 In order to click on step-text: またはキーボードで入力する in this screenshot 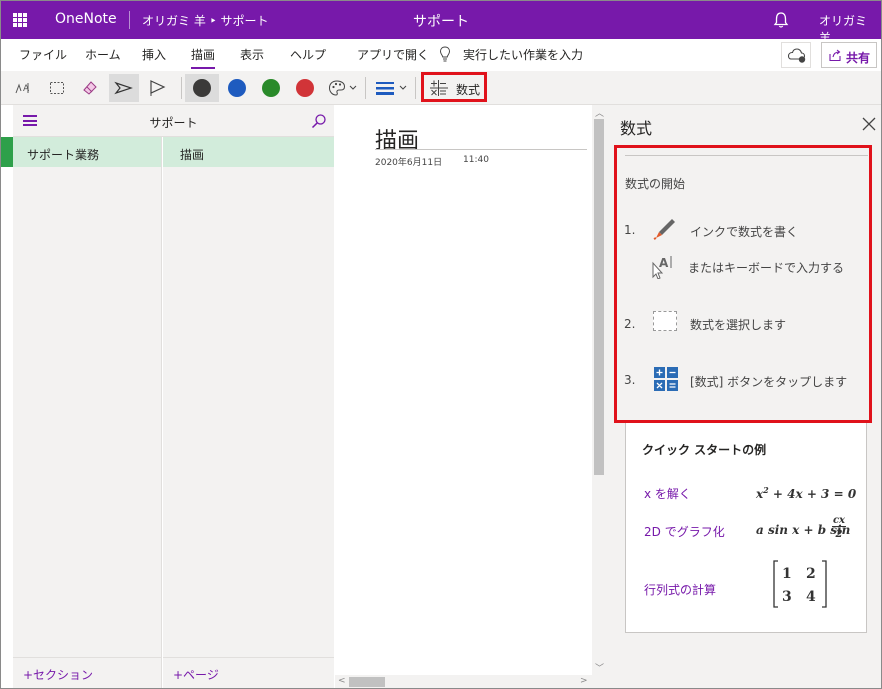, I will do `click(766, 268)`.